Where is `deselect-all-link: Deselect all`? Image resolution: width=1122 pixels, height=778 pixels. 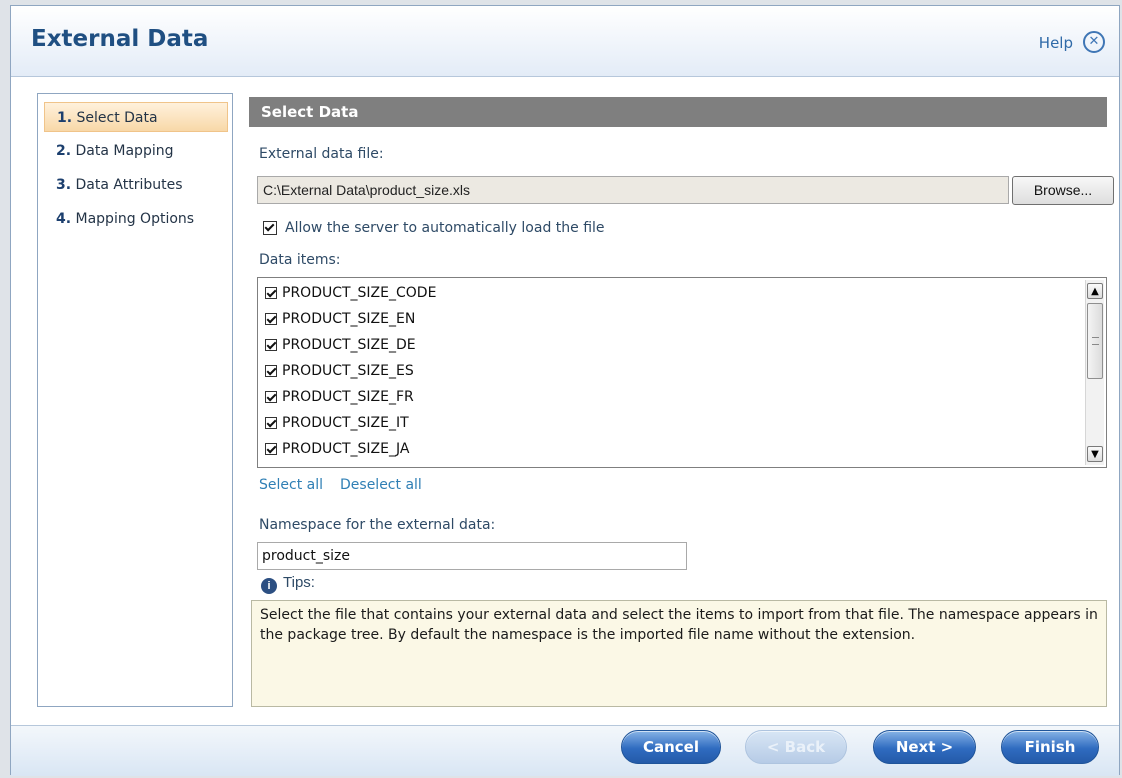 deselect-all-link: Deselect all is located at coordinates (381, 485).